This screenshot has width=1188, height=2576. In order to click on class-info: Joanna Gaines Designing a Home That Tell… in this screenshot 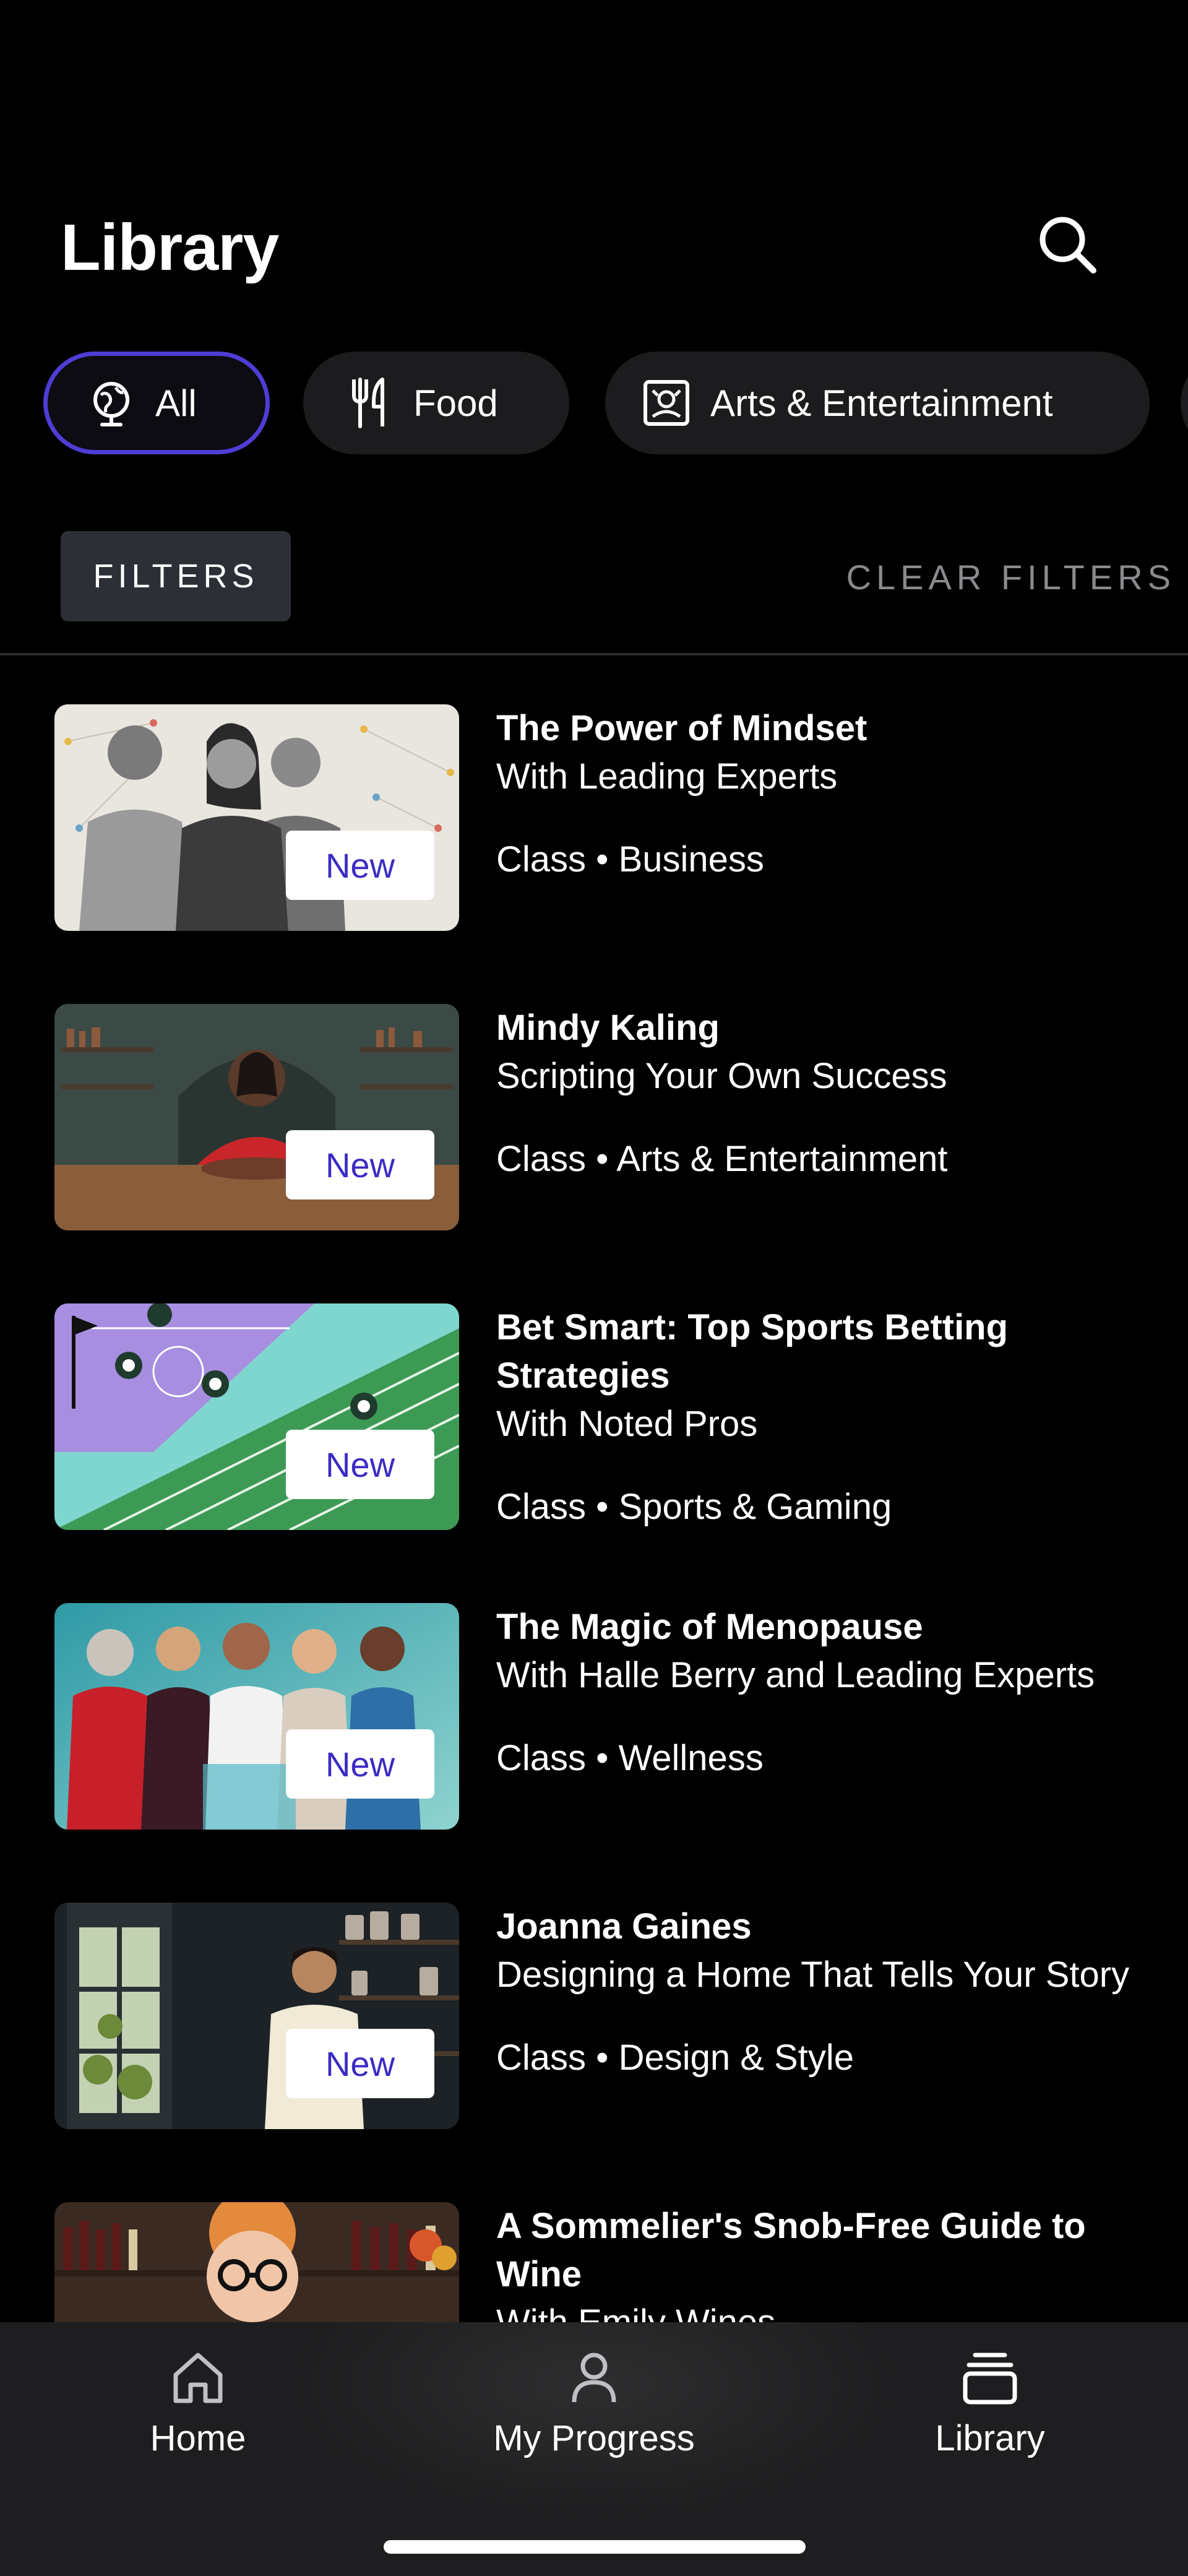, I will do `click(834, 1992)`.